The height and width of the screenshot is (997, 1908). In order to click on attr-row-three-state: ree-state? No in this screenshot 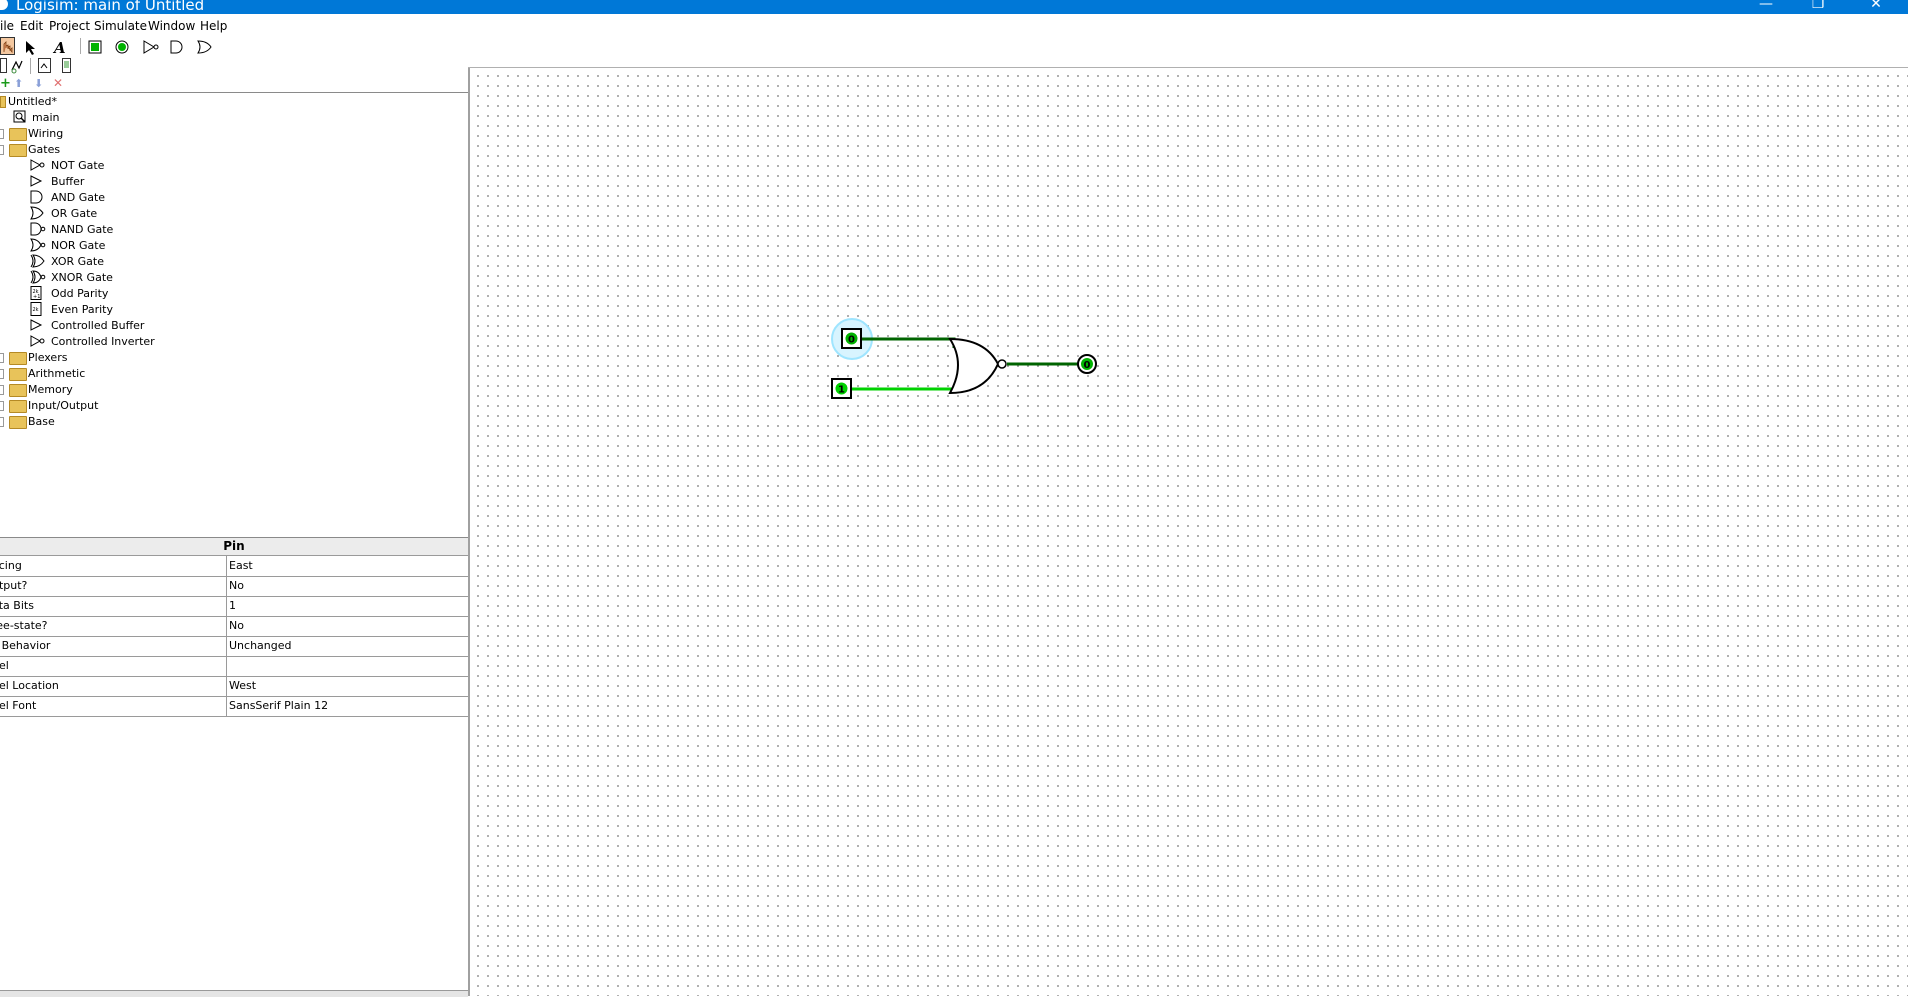, I will do `click(234, 626)`.